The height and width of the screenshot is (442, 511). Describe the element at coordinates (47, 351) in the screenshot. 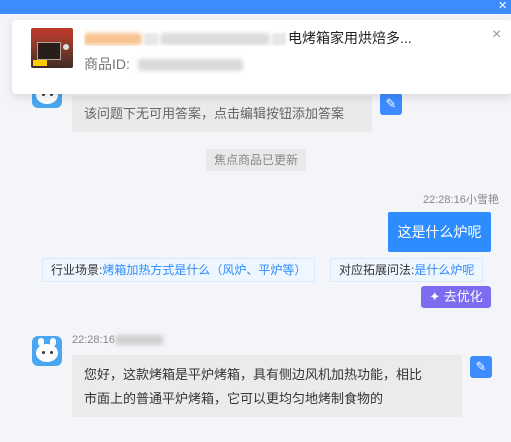

I see `bot-avatar` at that location.